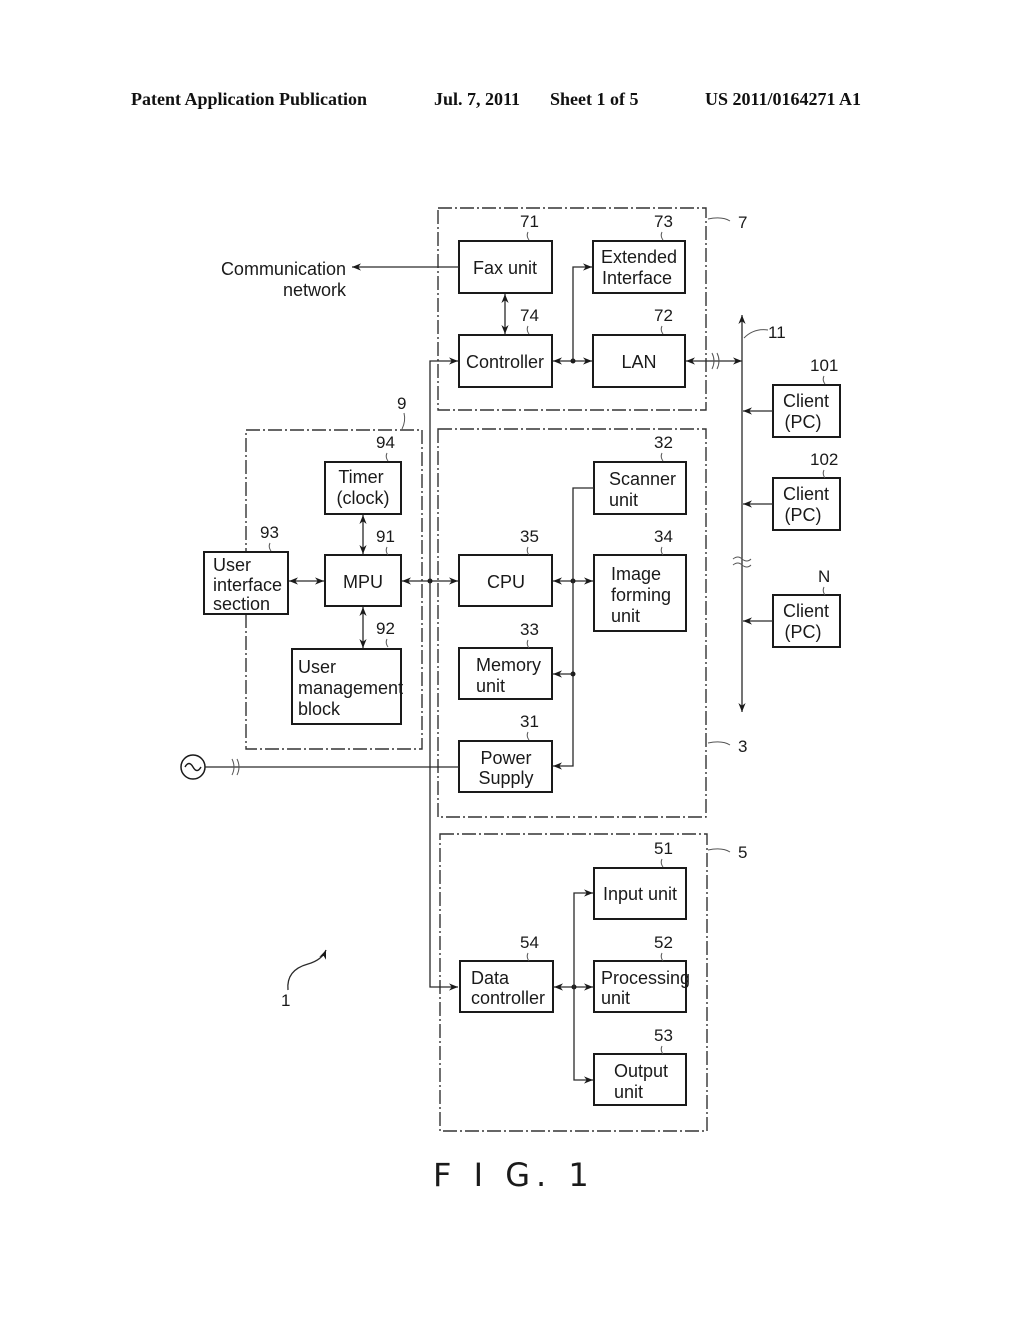  I want to click on svg-text: Interface, so click(637, 278).